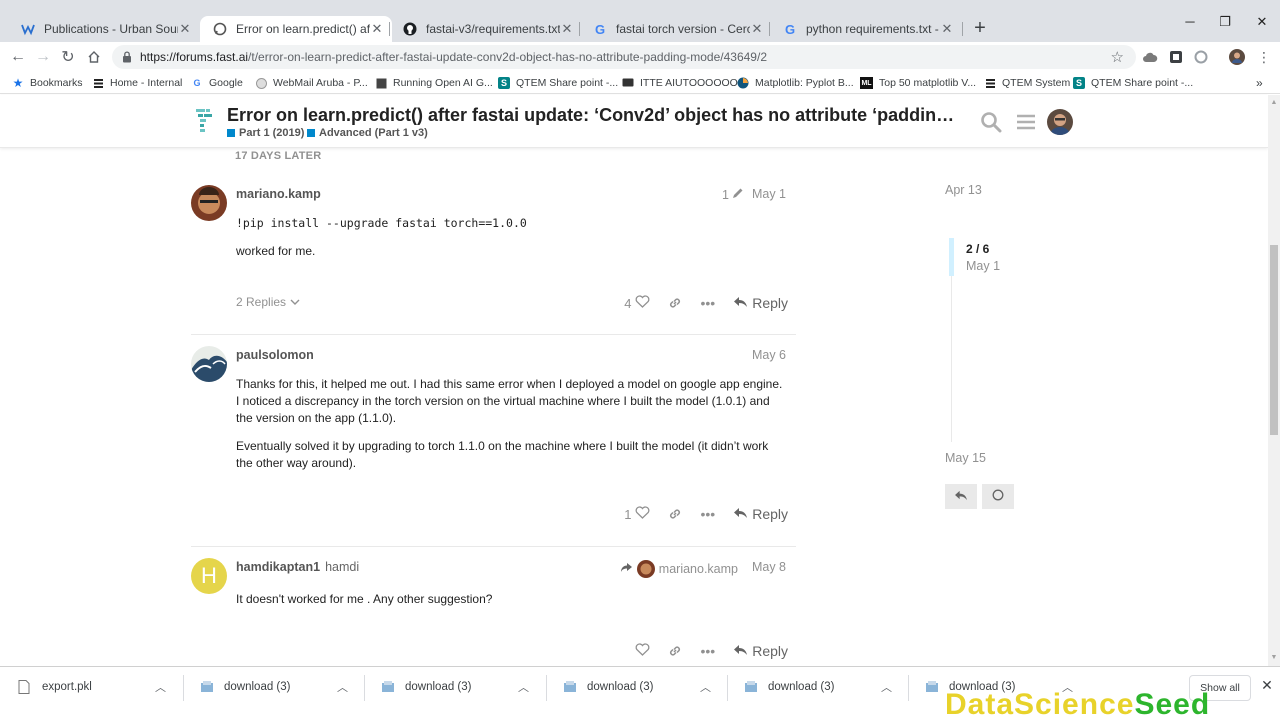  I want to click on reply-to-tab: mariano.kamp, so click(679, 569).